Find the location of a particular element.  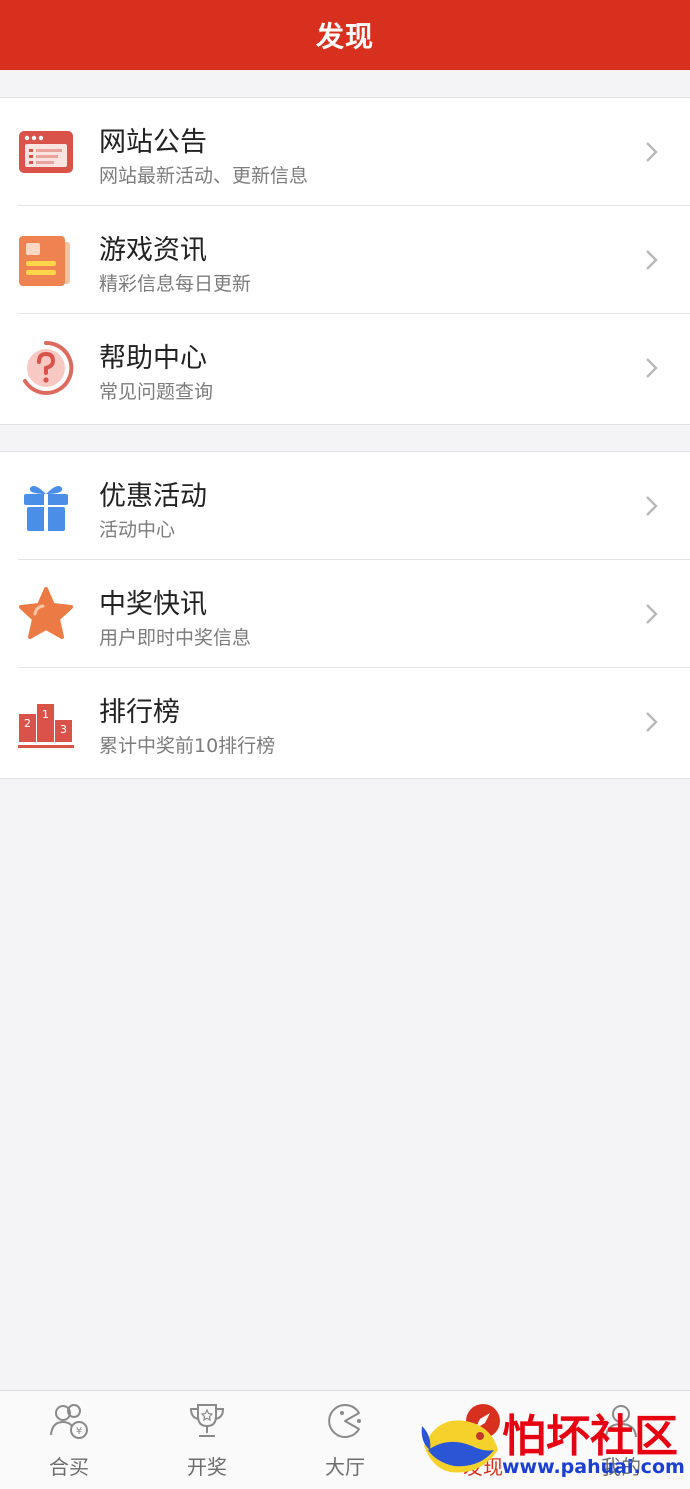

watermark-url: www.pahuai.com is located at coordinates (593, 1467).